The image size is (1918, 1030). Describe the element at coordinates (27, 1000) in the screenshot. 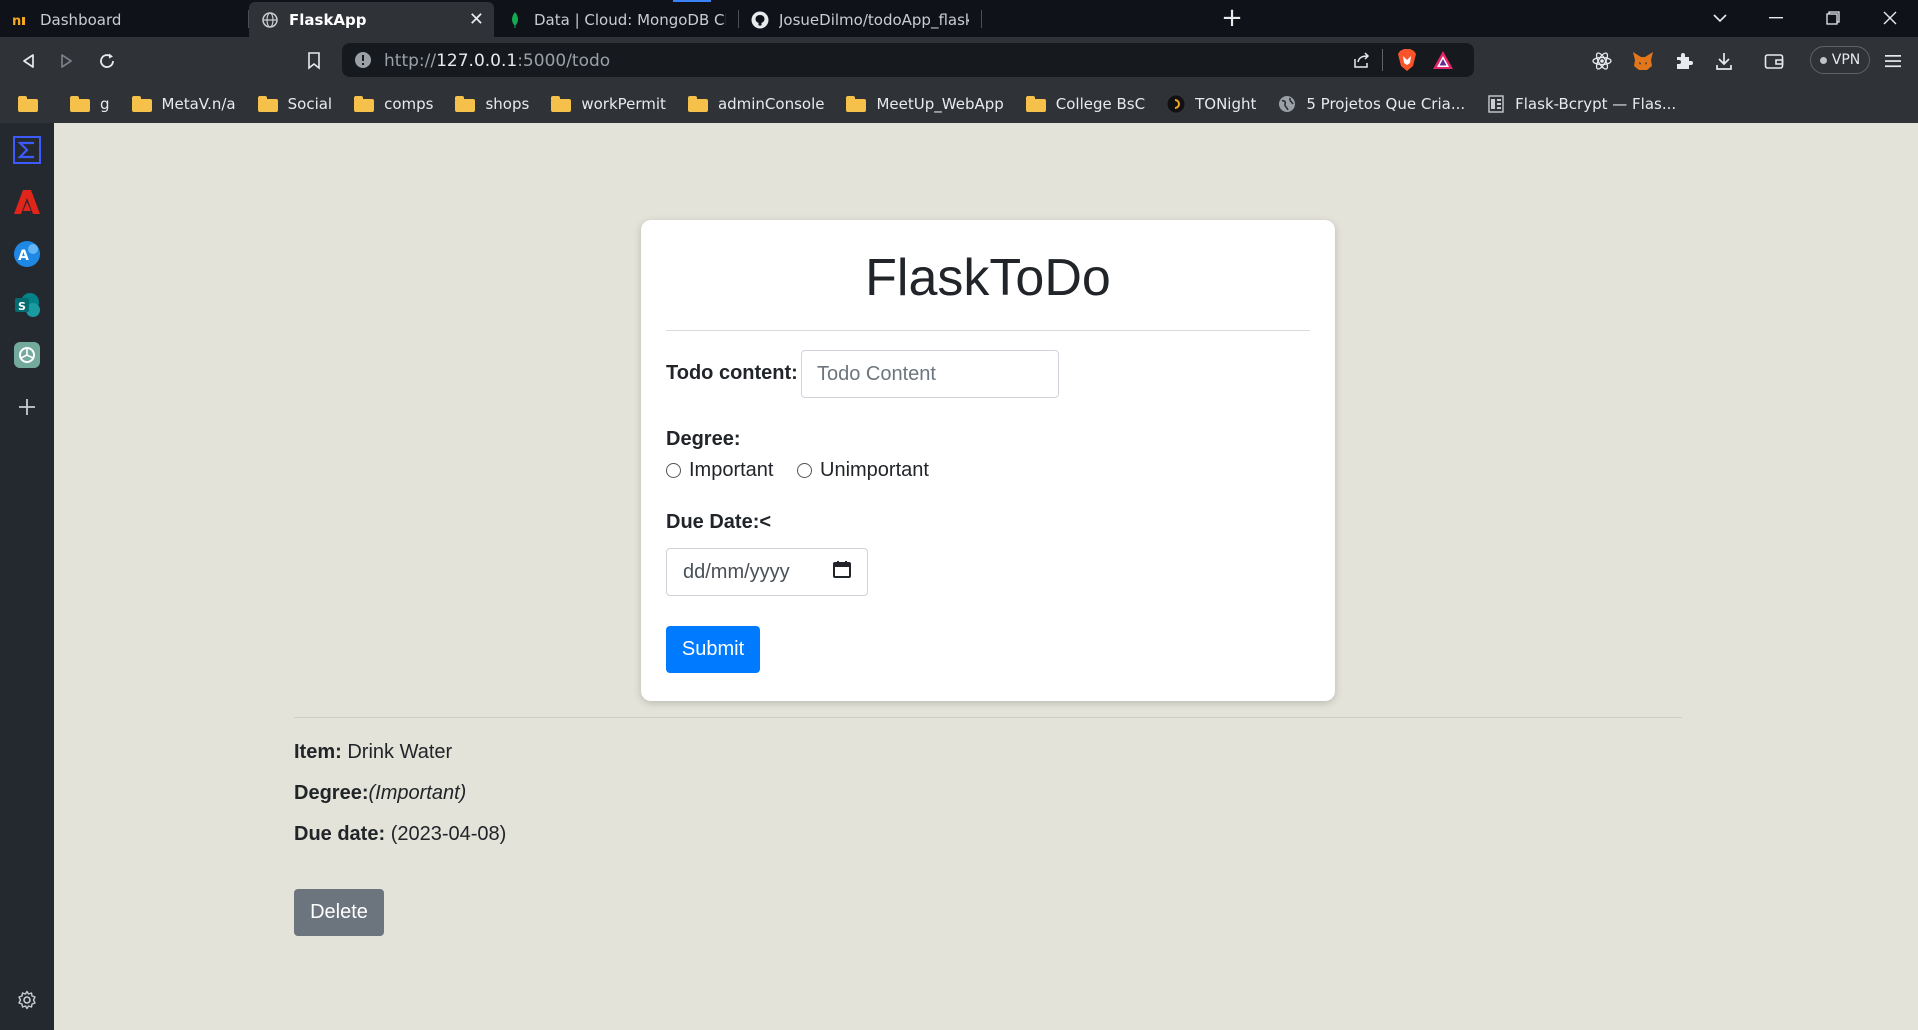

I see `sidebar-settings-button` at that location.